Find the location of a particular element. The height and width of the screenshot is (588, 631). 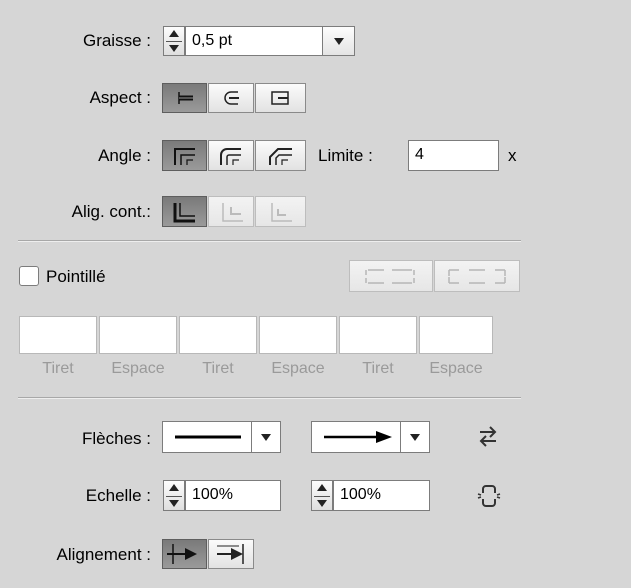

preserve-dashes-button is located at coordinates (391, 276).